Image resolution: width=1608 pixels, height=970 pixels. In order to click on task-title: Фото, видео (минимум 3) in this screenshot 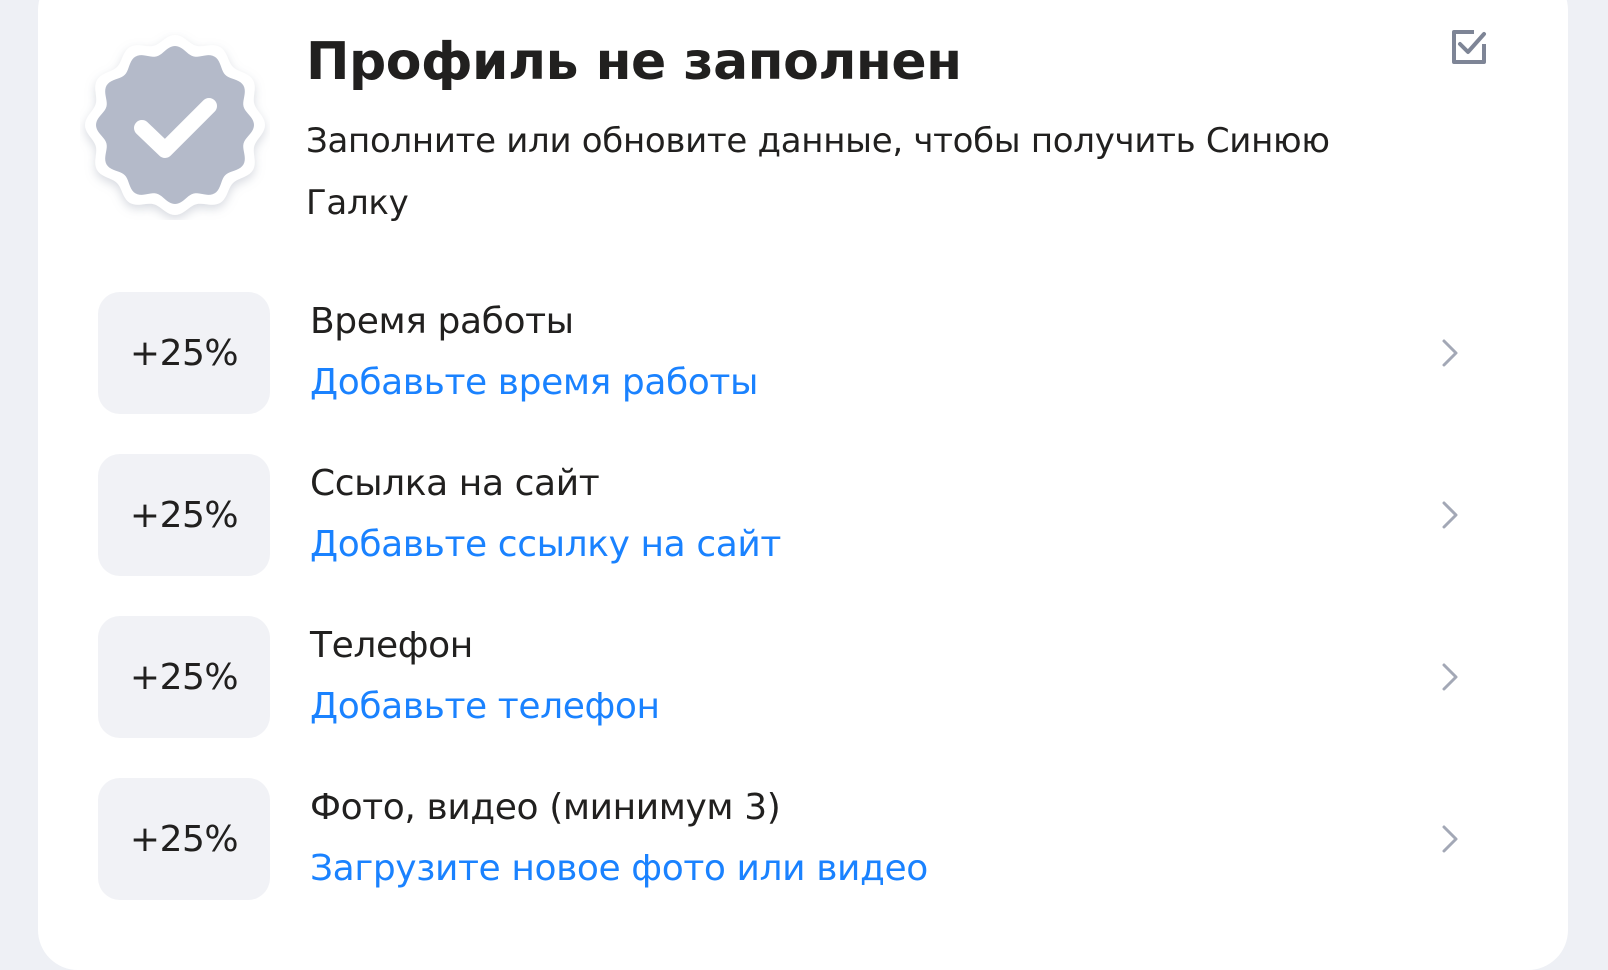, I will do `click(545, 807)`.